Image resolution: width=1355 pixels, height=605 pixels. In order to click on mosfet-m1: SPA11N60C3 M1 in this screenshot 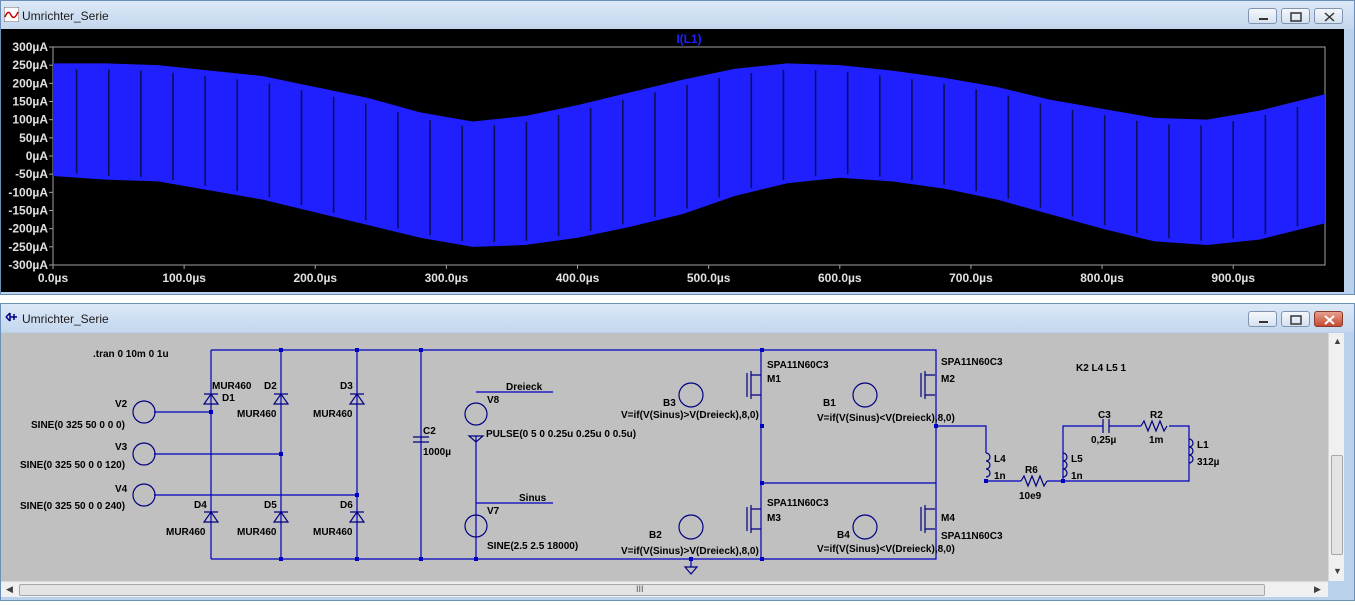, I will do `click(787, 379)`.